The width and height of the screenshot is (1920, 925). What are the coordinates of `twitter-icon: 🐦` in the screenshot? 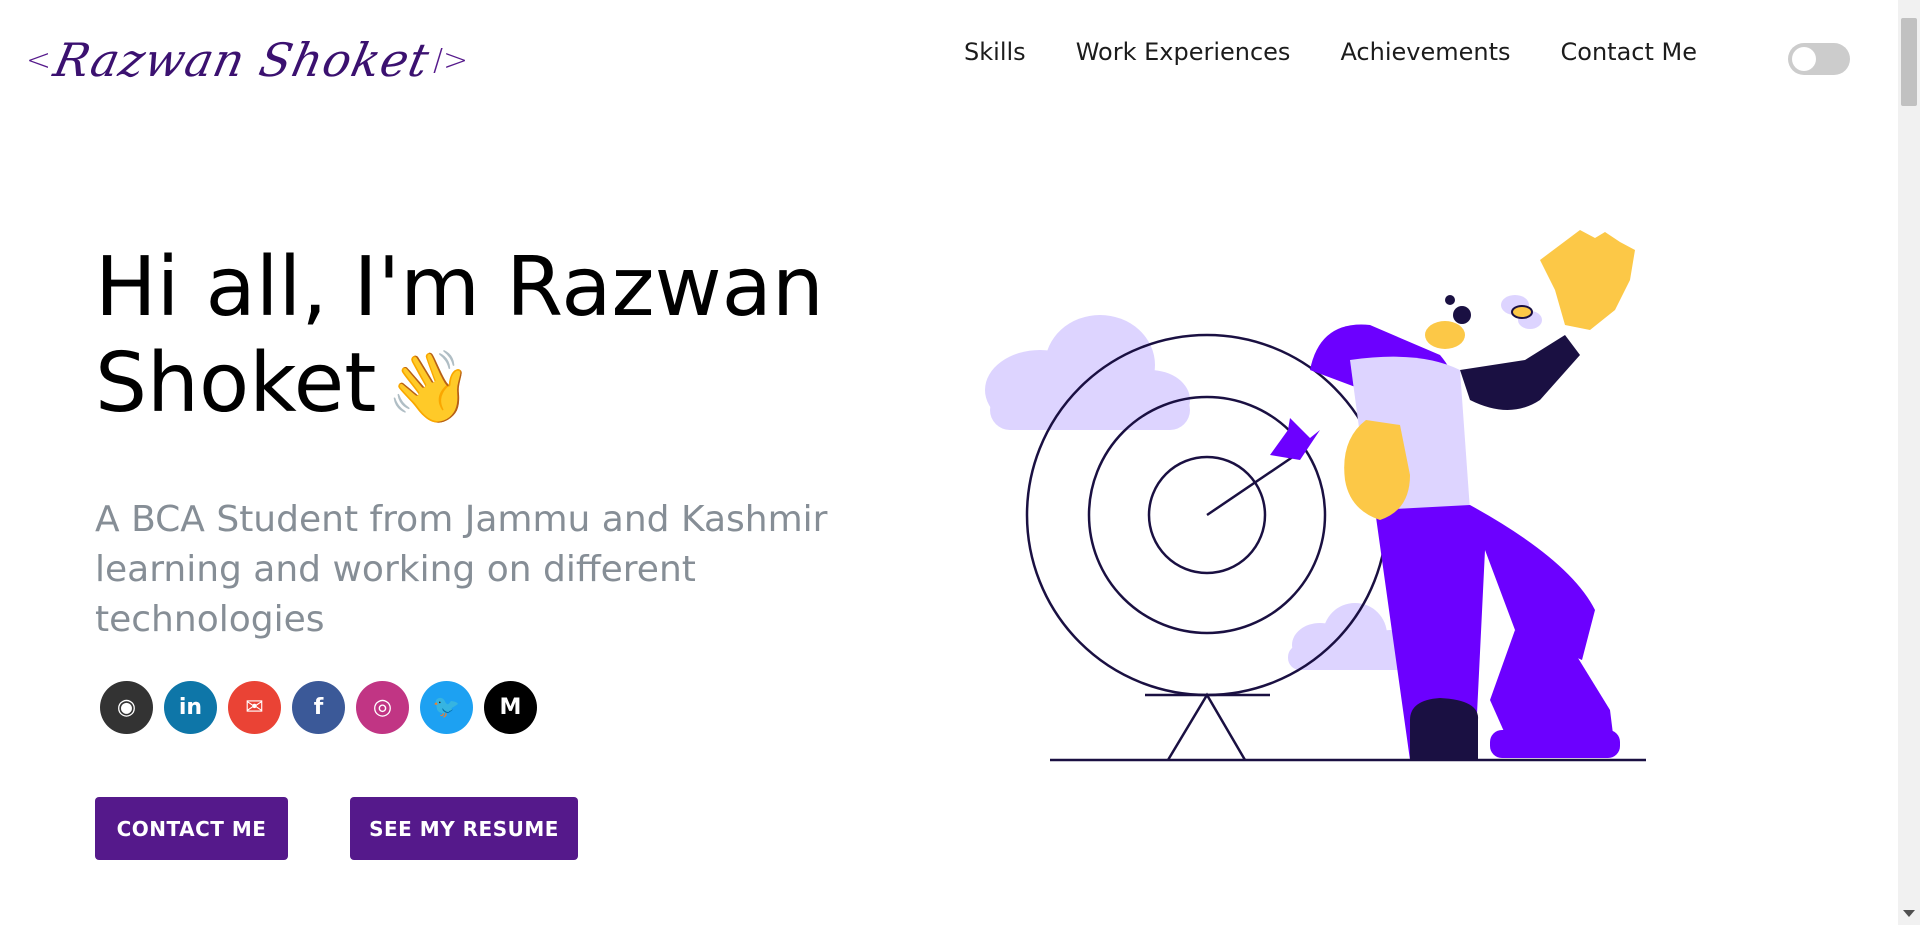 It's located at (446, 707).